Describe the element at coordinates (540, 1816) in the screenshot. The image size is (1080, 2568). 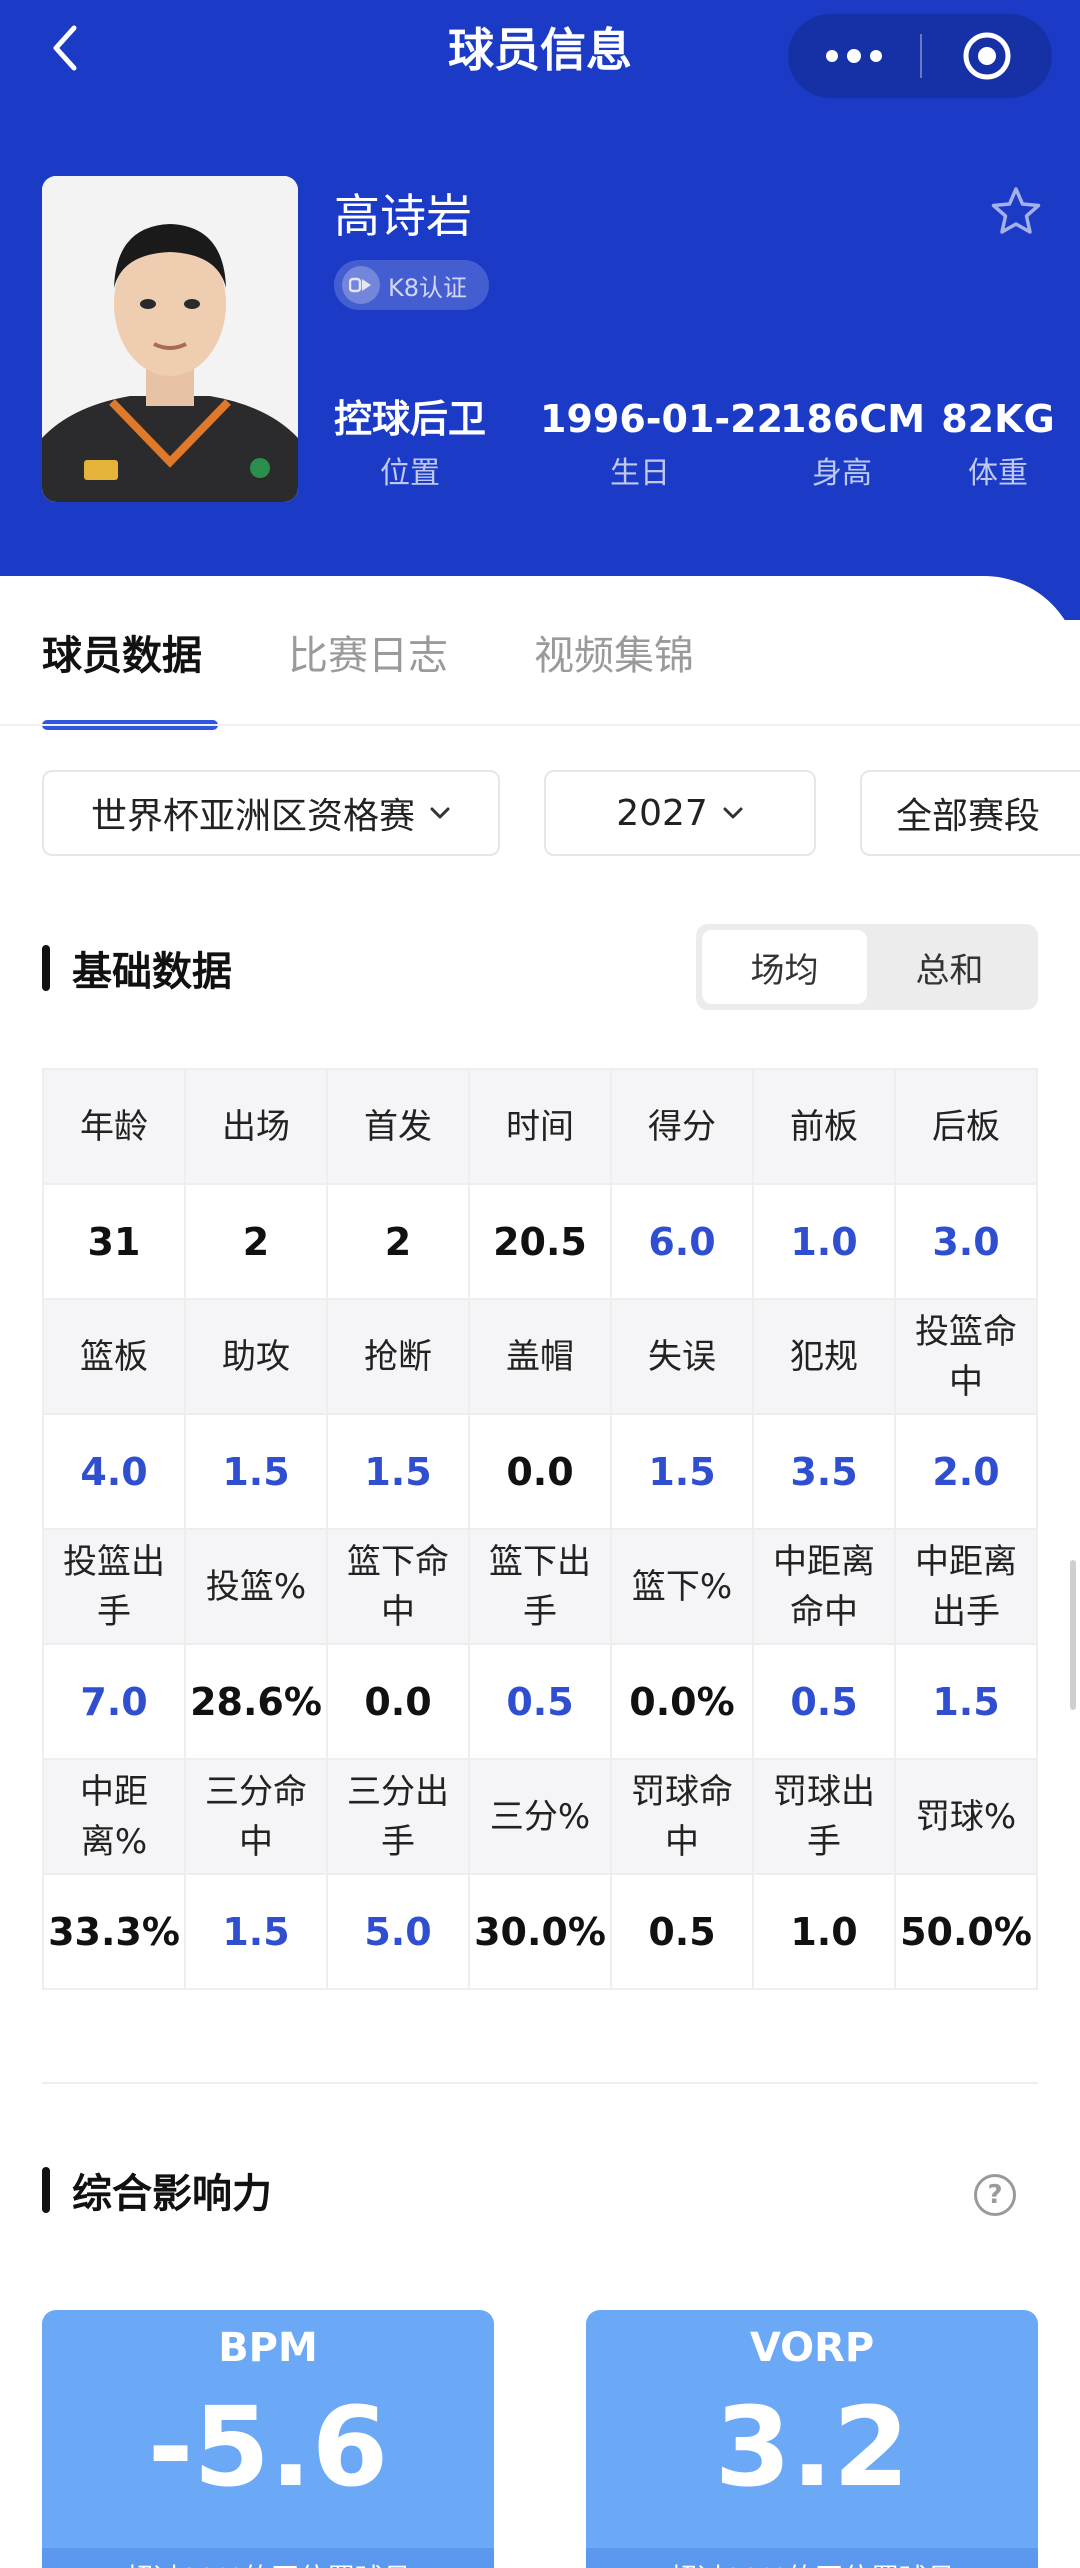
I see `stat-header-cell: 三分%` at that location.